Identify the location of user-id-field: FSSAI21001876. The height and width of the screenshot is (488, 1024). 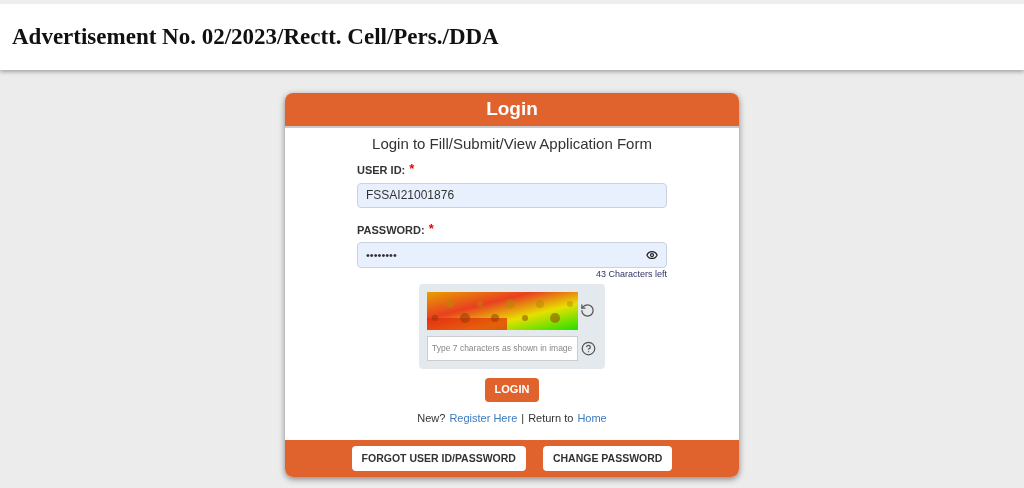
(512, 195).